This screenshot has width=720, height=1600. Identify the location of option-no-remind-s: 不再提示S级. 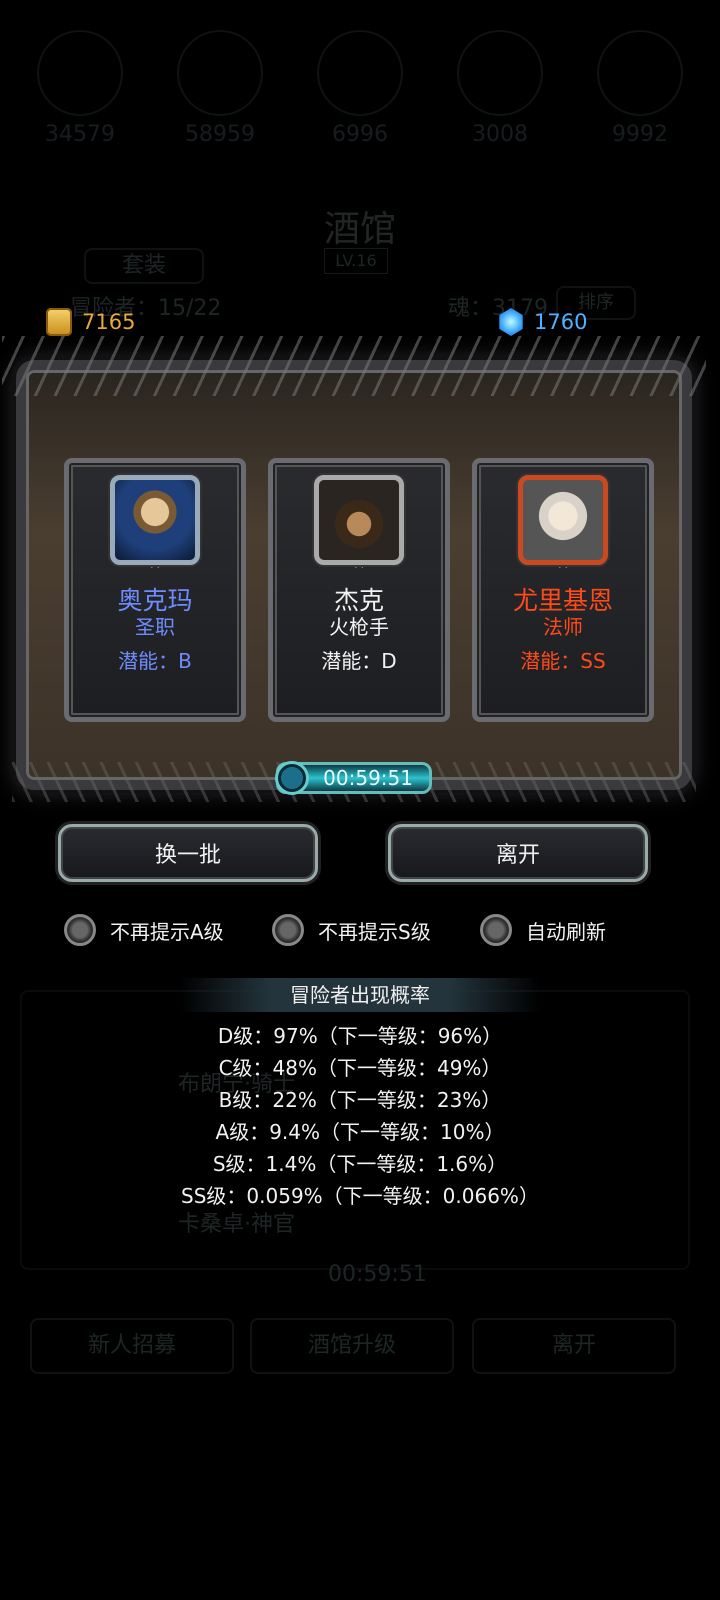
(351, 930).